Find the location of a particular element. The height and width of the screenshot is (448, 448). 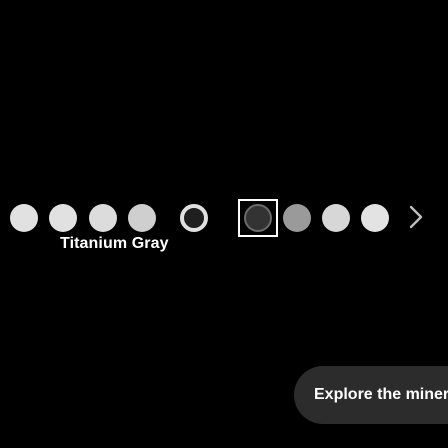

selected-color-name: Titanium Gray is located at coordinates (114, 243).